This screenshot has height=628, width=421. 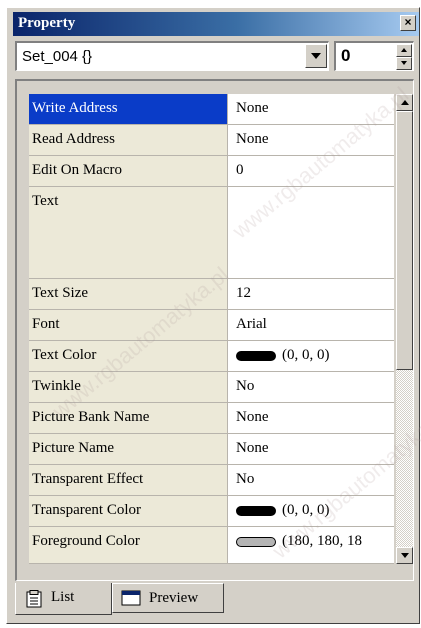 What do you see at coordinates (131, 598) in the screenshot?
I see `window-icon` at bounding box center [131, 598].